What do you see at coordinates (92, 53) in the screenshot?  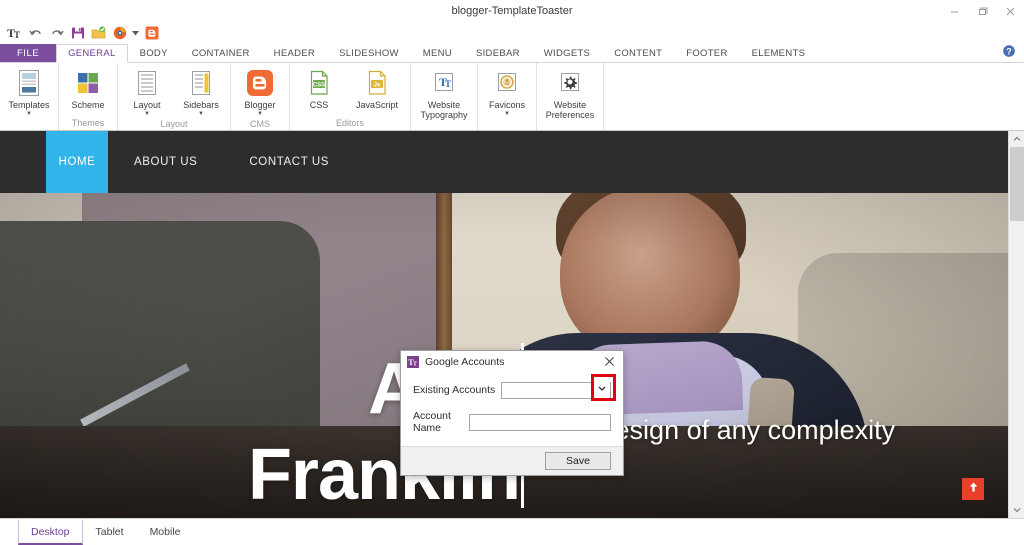 I see `tab-general: GENERAL` at bounding box center [92, 53].